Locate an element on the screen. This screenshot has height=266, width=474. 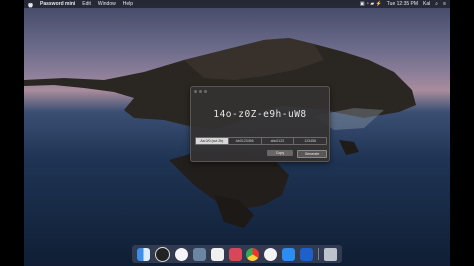
photos-icon is located at coordinates (217, 254).